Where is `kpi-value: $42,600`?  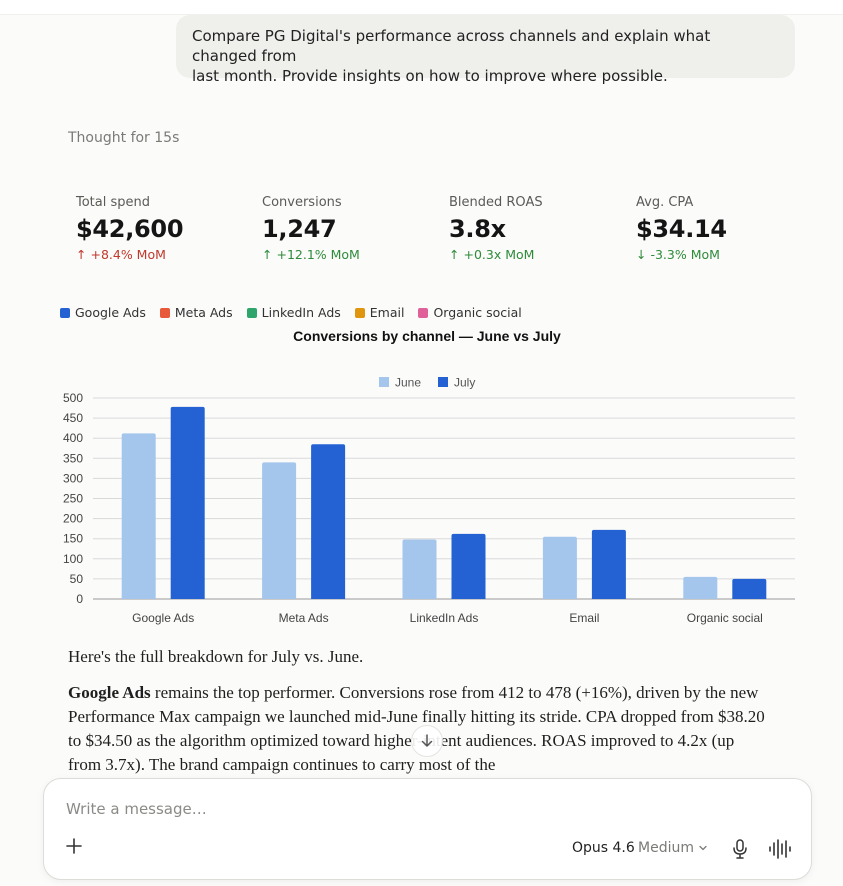 kpi-value: $42,600 is located at coordinates (130, 229).